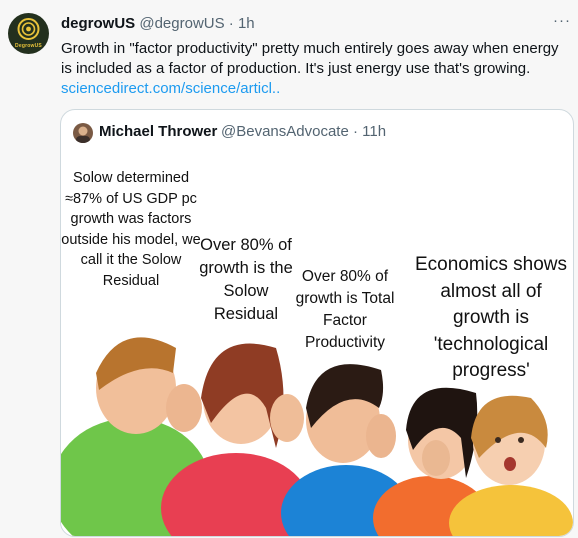 Image resolution: width=578 pixels, height=538 pixels. Describe the element at coordinates (83, 133) in the screenshot. I see `quoted-avatar` at that location.